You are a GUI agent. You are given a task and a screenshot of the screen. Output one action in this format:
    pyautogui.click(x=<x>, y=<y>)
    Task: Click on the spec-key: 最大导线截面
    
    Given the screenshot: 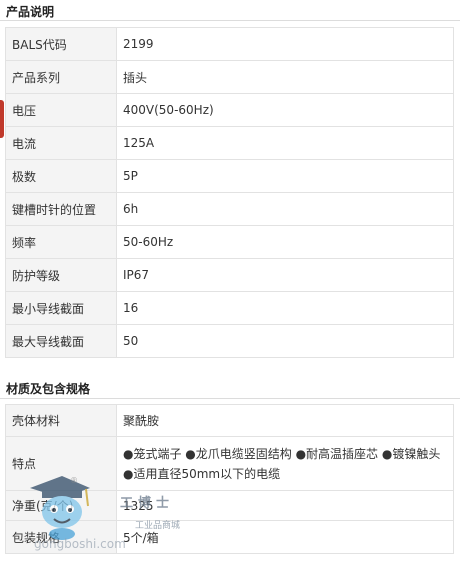 What is the action you would take?
    pyautogui.click(x=61, y=341)
    